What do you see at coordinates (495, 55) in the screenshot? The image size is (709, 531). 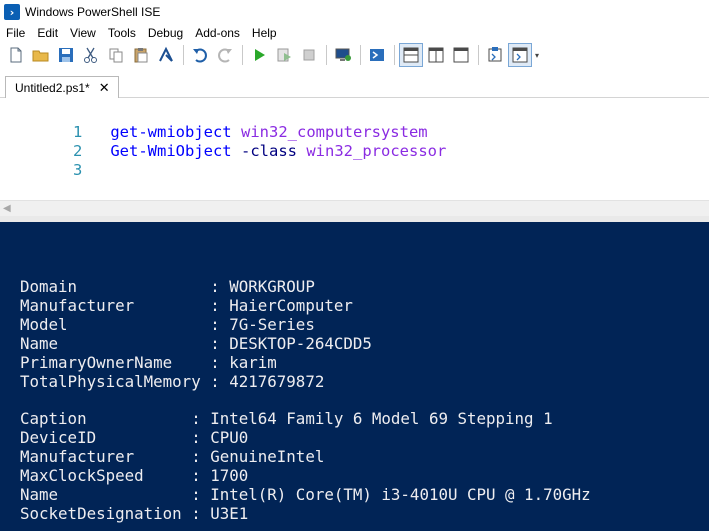 I see `commands-addon-icon` at bounding box center [495, 55].